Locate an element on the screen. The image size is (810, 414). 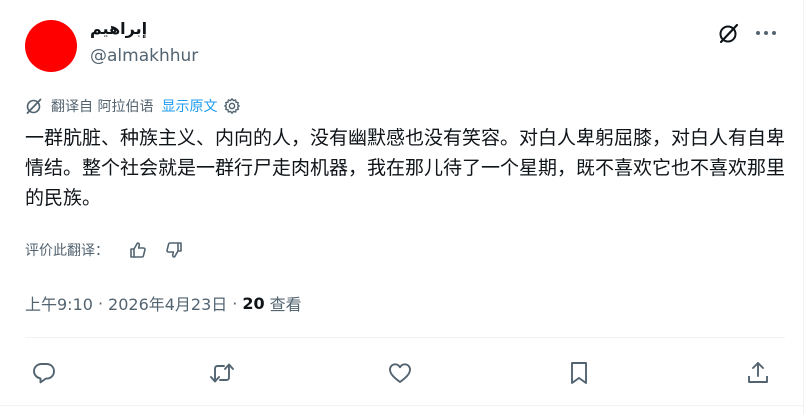
rate-translation: 评价此翻译： is located at coordinates (105, 250).